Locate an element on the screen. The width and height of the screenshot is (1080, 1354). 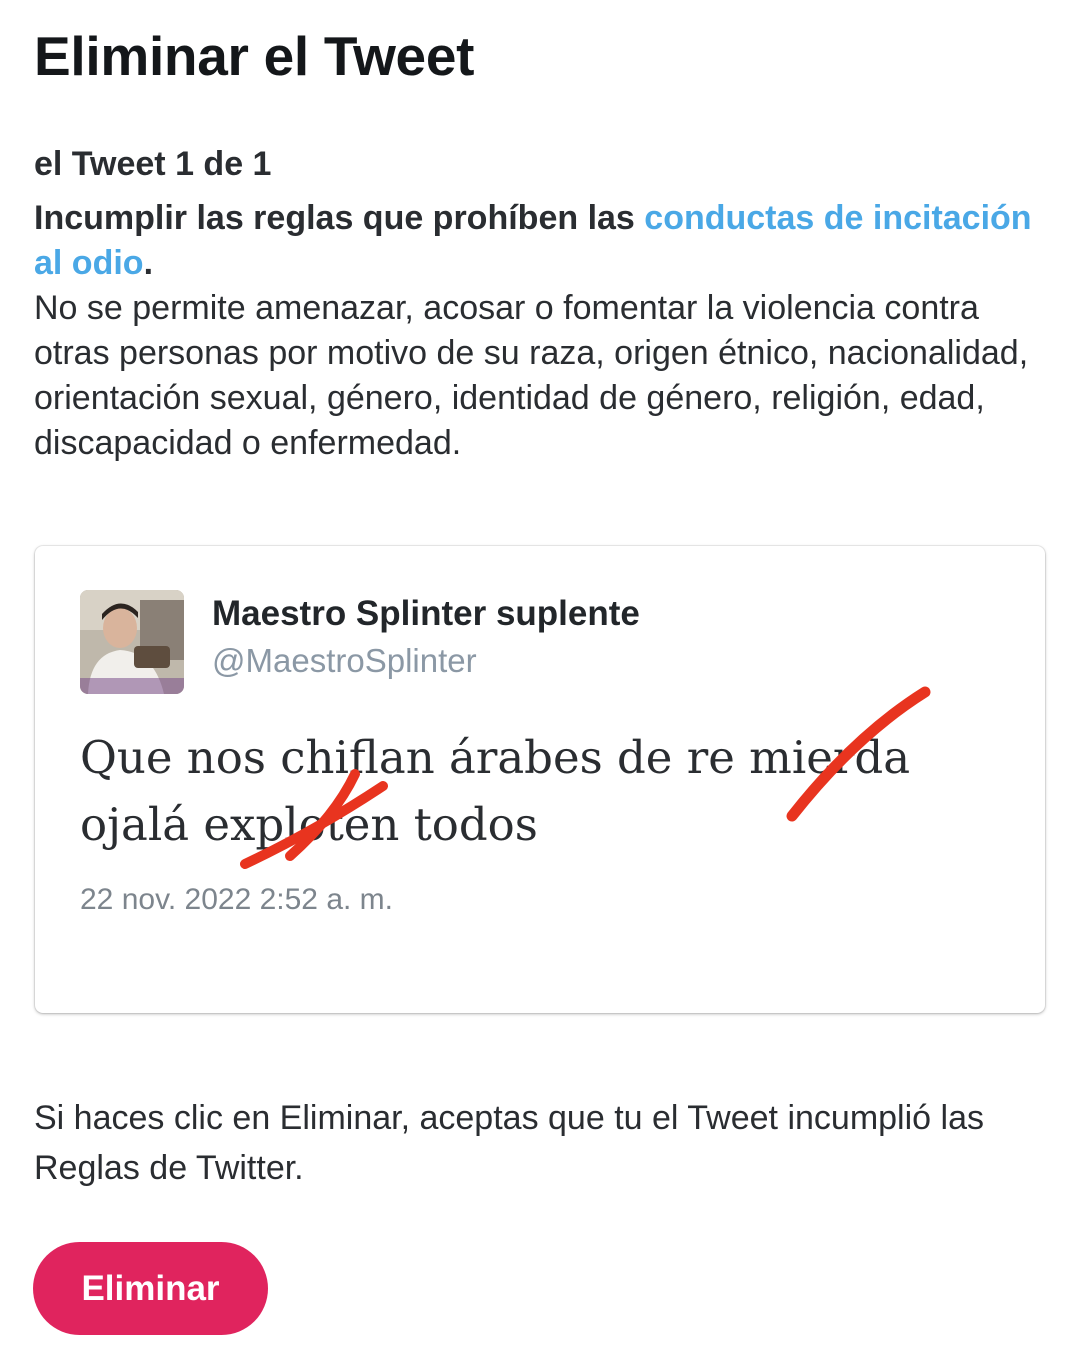
avatar-photo-icon is located at coordinates (132, 642).